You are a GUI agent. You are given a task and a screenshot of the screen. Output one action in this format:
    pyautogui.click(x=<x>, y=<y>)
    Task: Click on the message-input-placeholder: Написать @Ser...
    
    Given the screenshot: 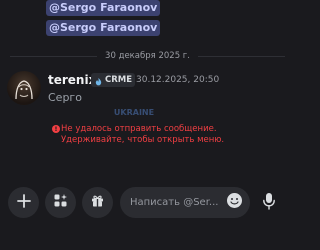 What is the action you would take?
    pyautogui.click(x=174, y=202)
    